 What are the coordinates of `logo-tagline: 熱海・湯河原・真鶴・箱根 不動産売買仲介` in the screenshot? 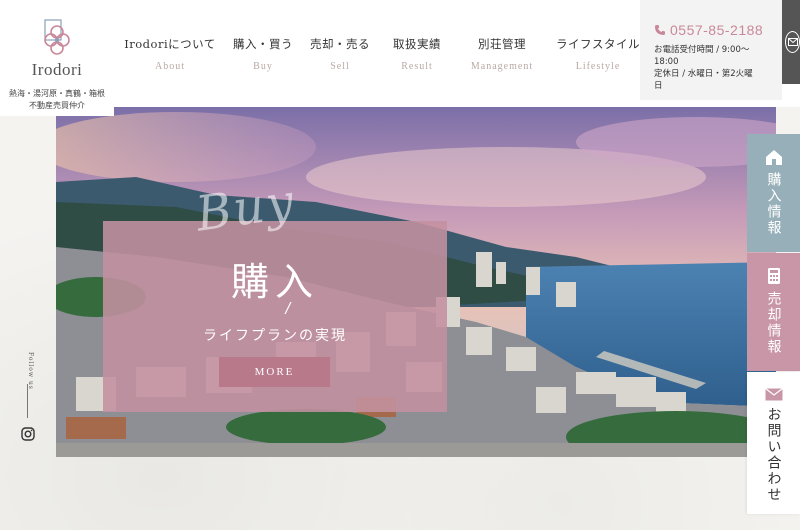 It's located at (57, 100).